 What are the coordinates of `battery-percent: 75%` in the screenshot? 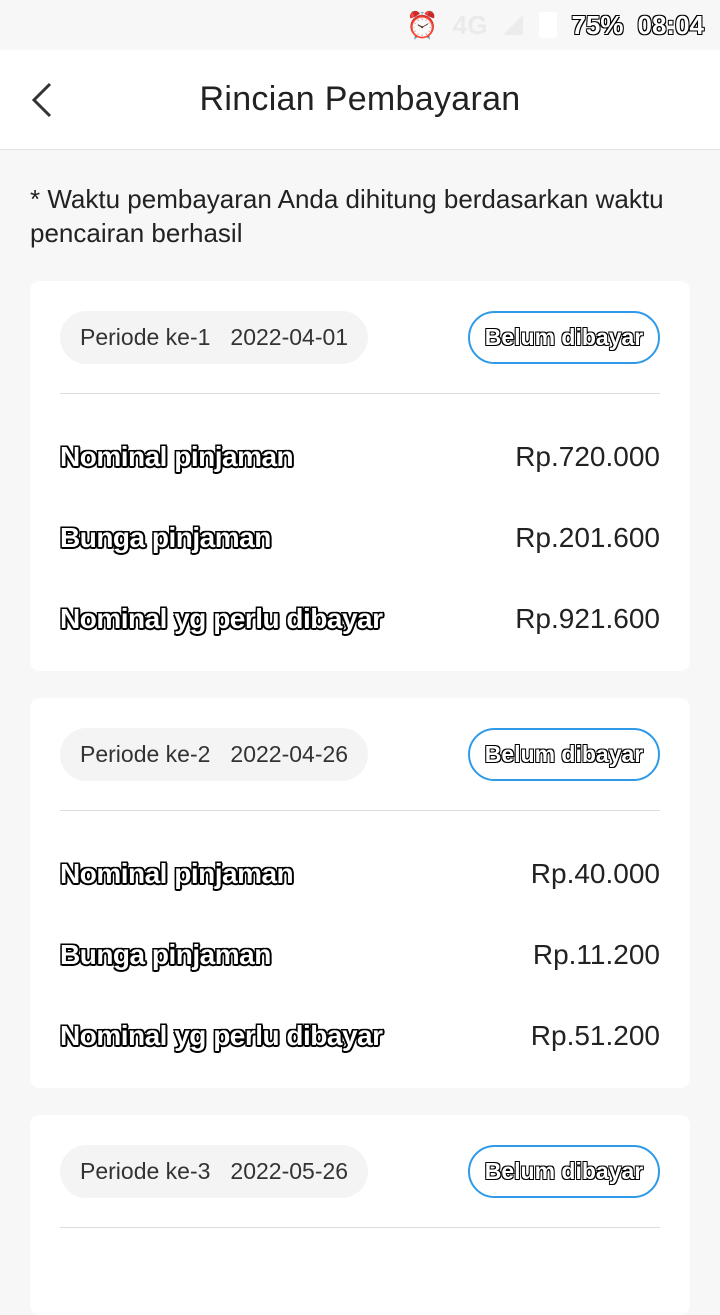 It's located at (597, 24).